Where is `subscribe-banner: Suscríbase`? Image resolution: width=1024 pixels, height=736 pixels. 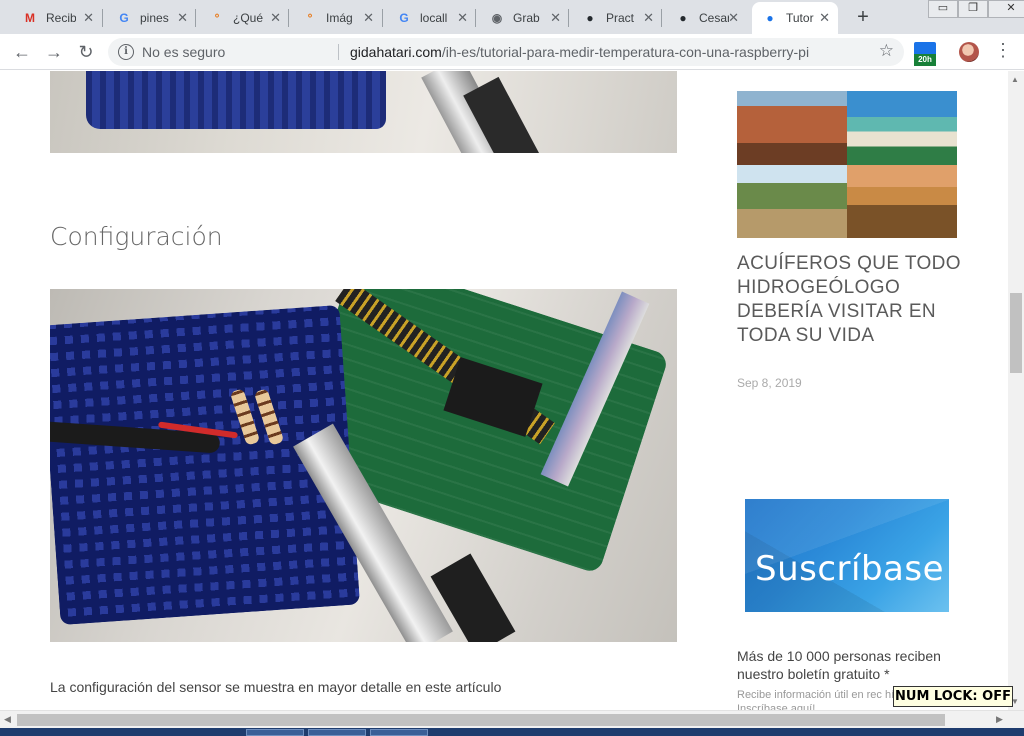
subscribe-banner: Suscríbase is located at coordinates (847, 555).